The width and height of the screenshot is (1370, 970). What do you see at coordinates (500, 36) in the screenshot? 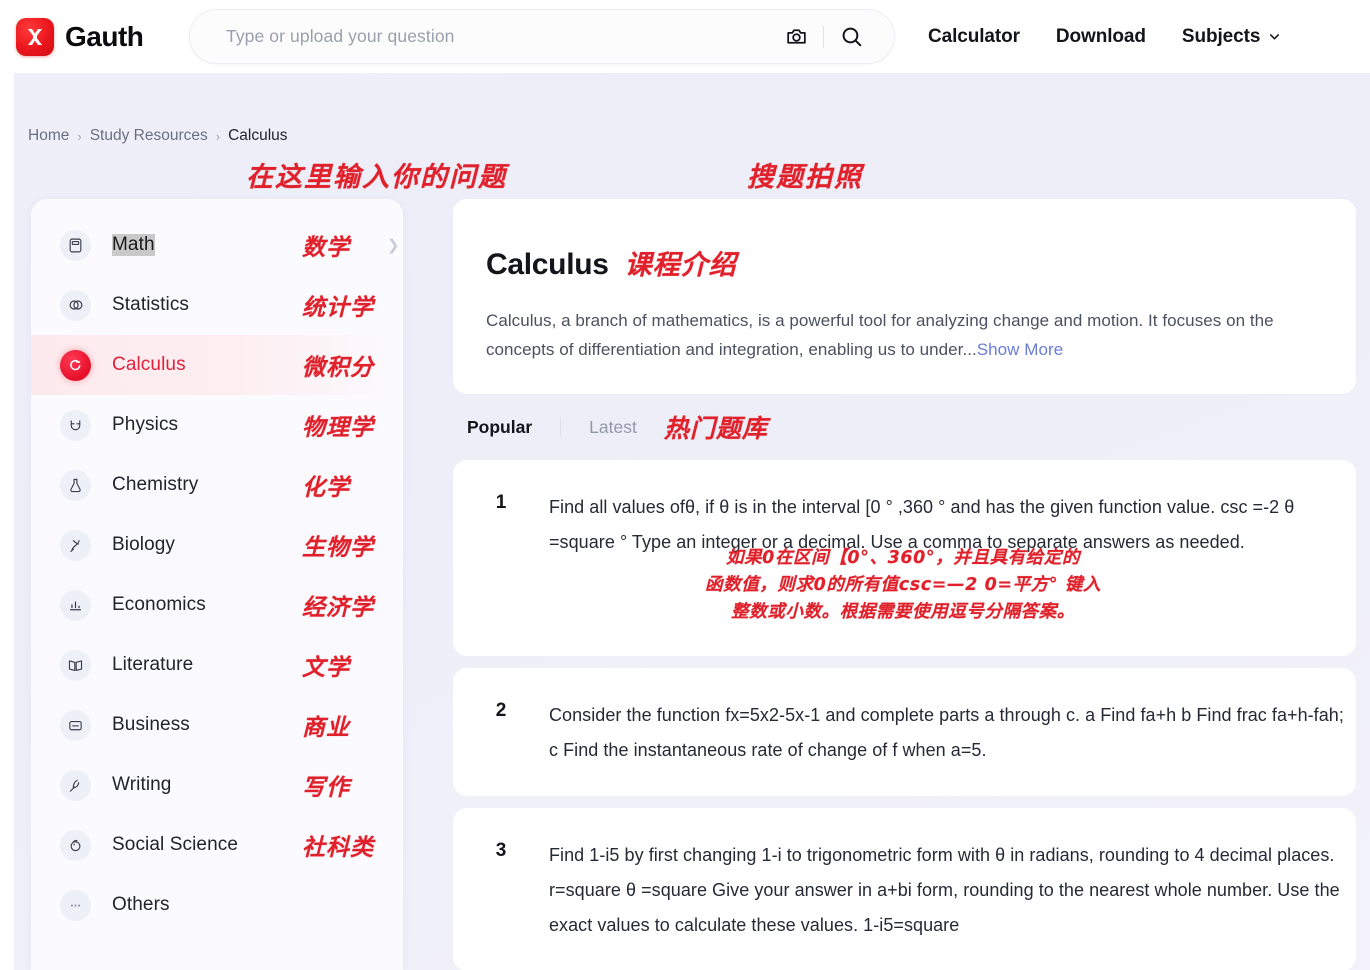
I see `search-input: Type or upload your question` at bounding box center [500, 36].